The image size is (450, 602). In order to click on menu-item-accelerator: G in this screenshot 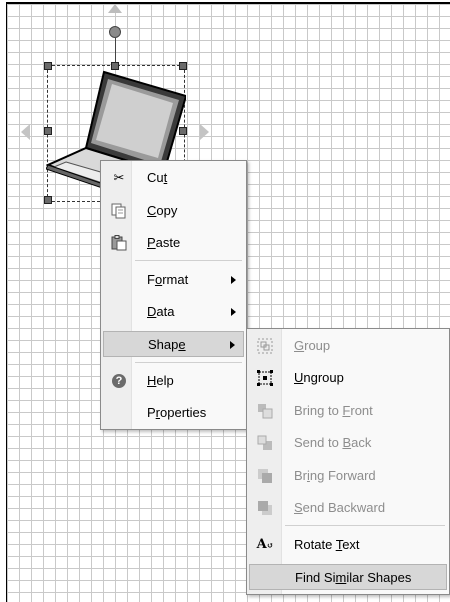, I will do `click(299, 345)`.